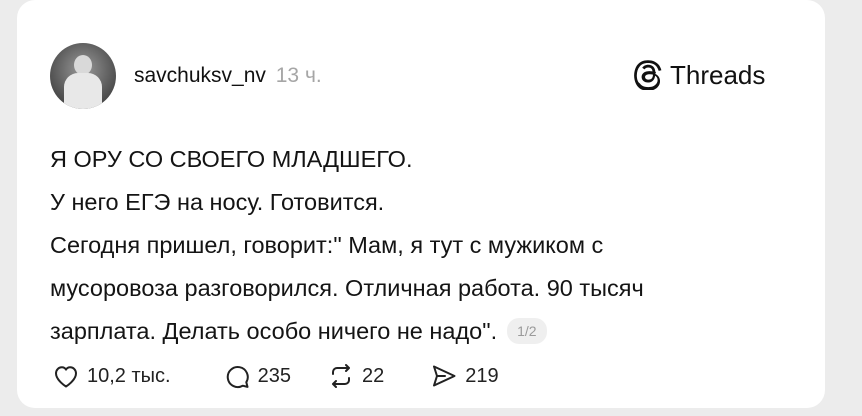 This screenshot has height=416, width=862. What do you see at coordinates (200, 75) in the screenshot?
I see `username: savchuksv_nv` at bounding box center [200, 75].